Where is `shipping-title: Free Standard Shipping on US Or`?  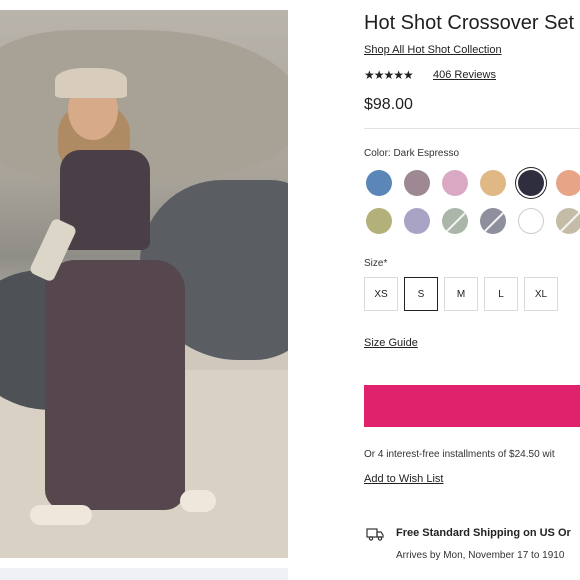 shipping-title: Free Standard Shipping on US Or is located at coordinates (483, 533).